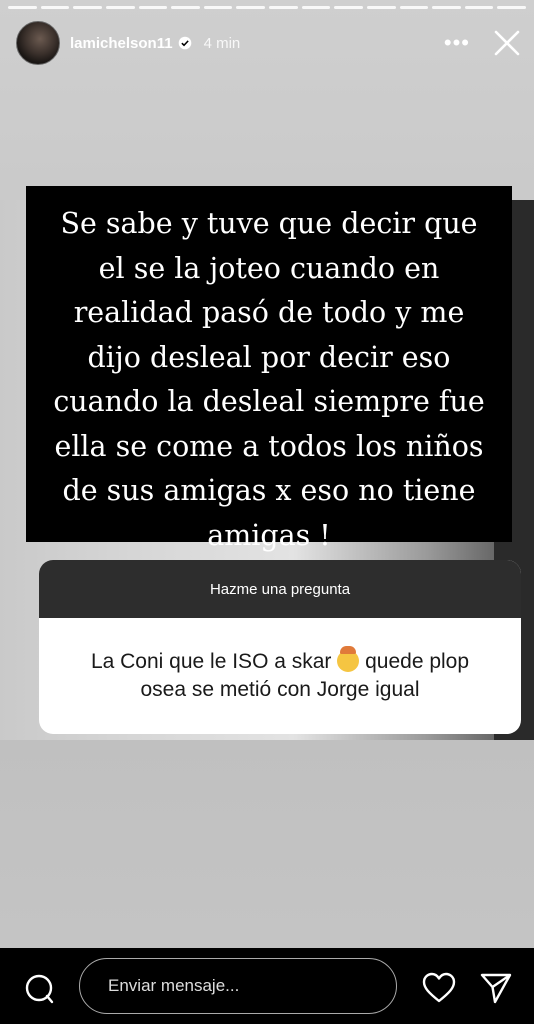  I want to click on story-text-line: el se la joteo cuando en, so click(269, 268).